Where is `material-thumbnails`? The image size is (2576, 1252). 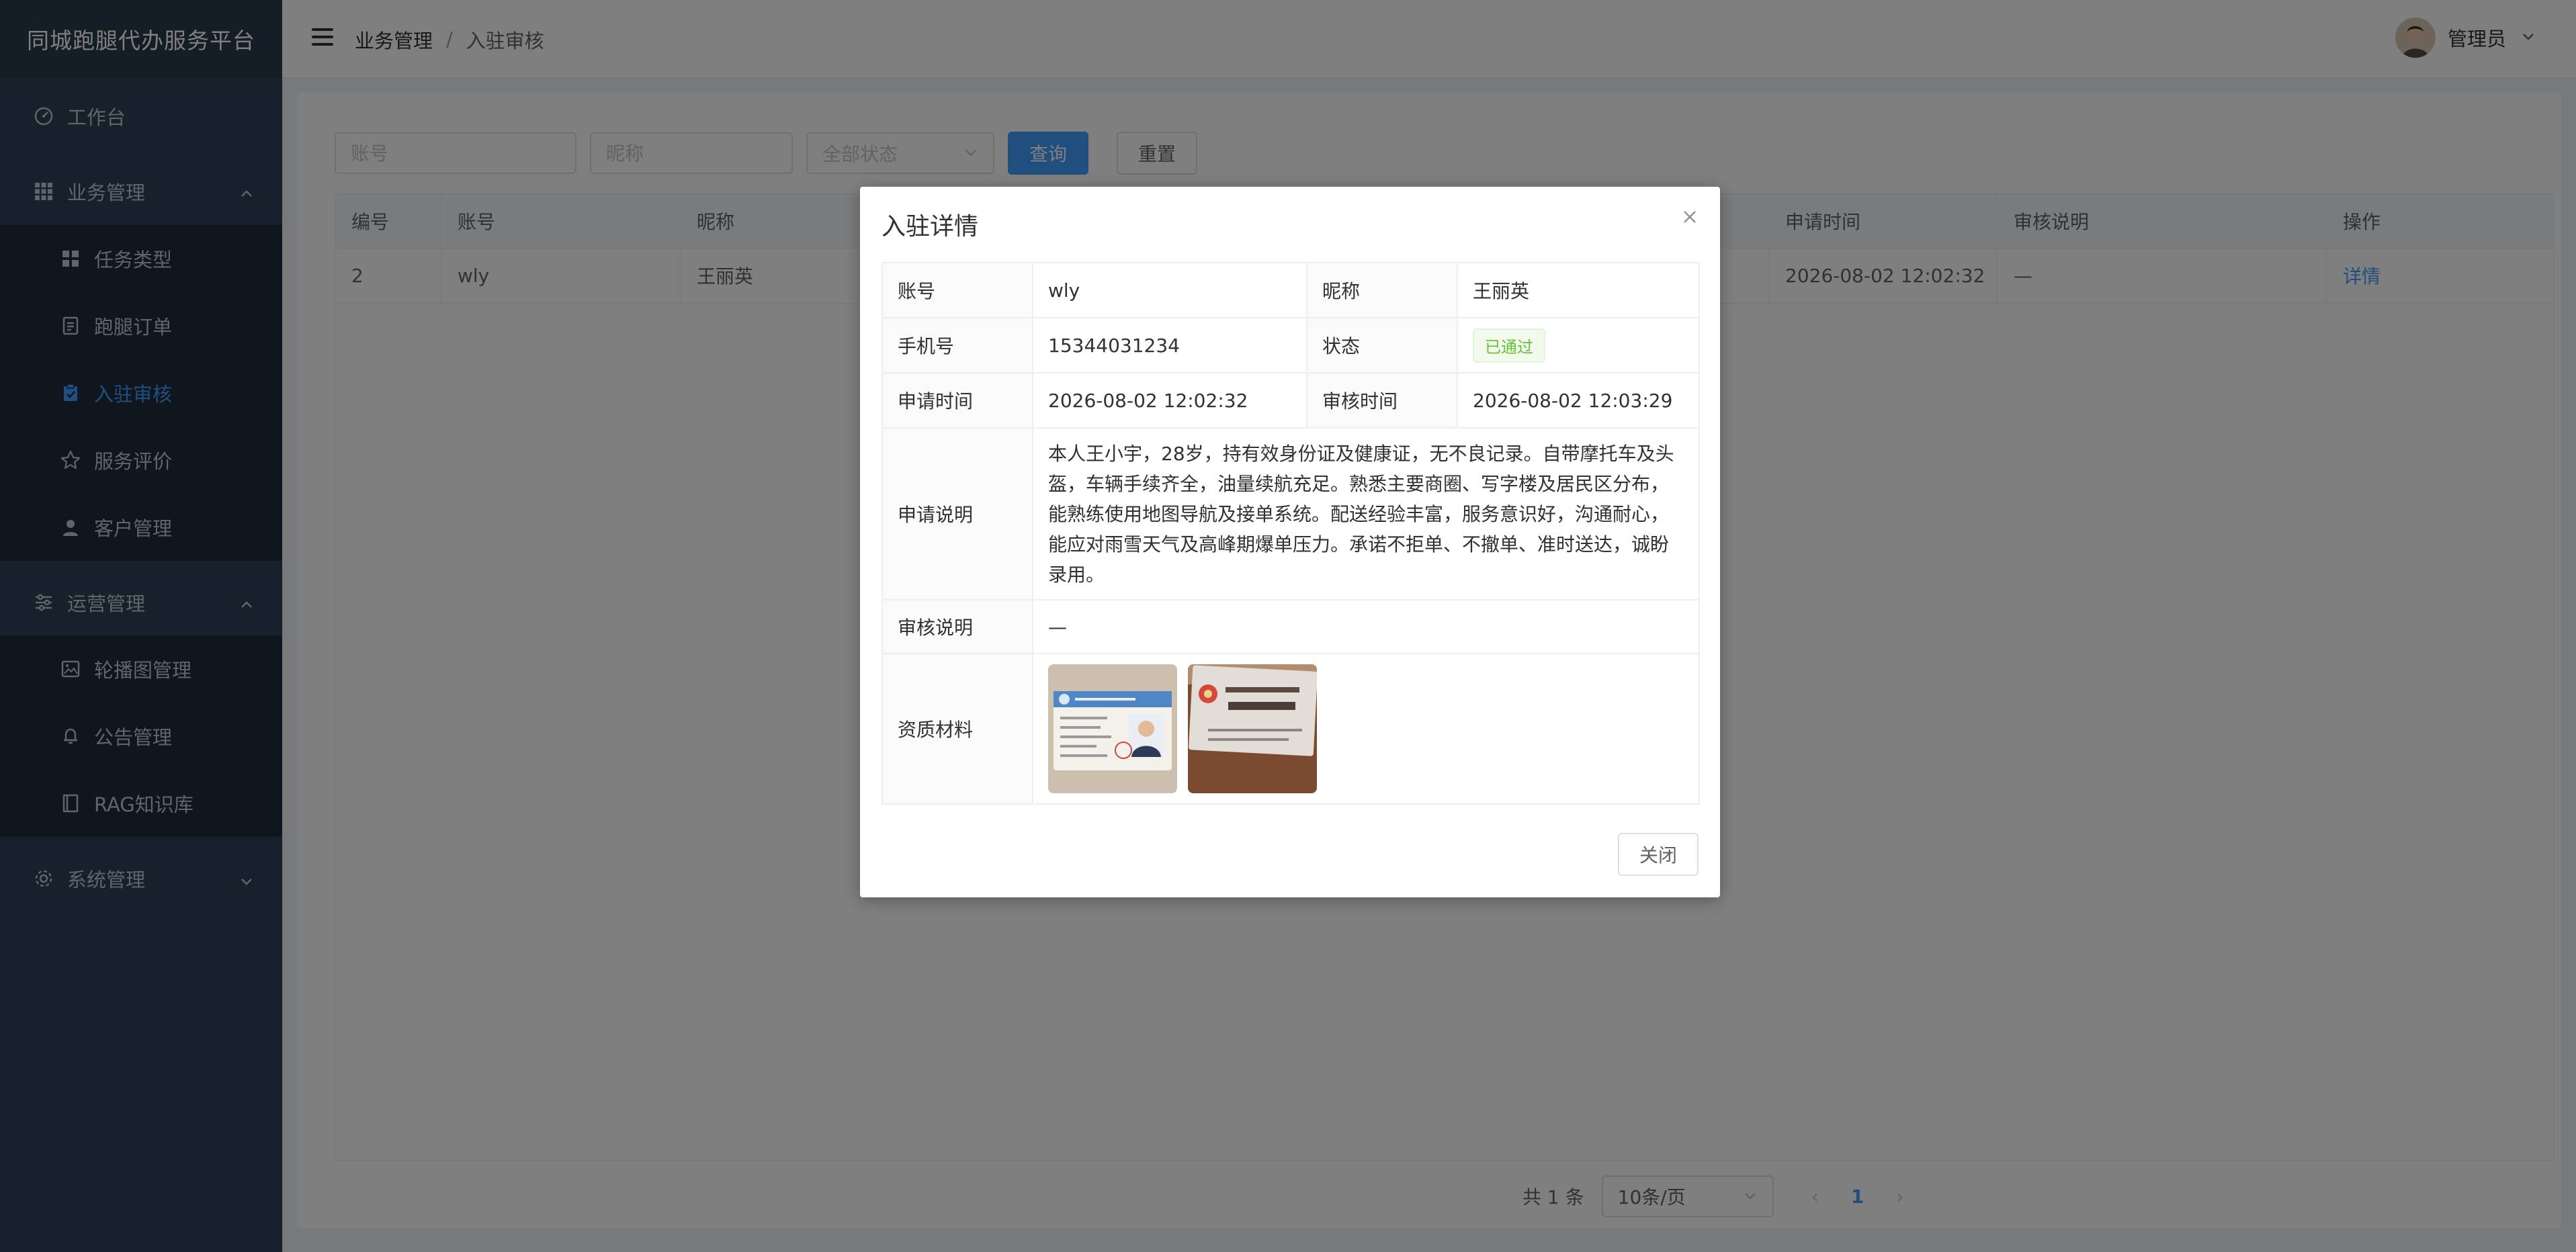 material-thumbnails is located at coordinates (1366, 729).